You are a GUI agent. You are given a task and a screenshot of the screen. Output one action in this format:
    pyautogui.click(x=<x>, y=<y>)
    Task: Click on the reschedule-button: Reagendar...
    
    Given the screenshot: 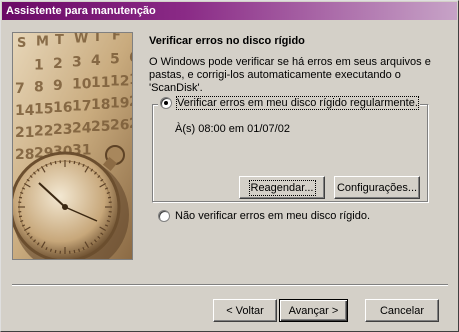 What is the action you would take?
    pyautogui.click(x=282, y=187)
    